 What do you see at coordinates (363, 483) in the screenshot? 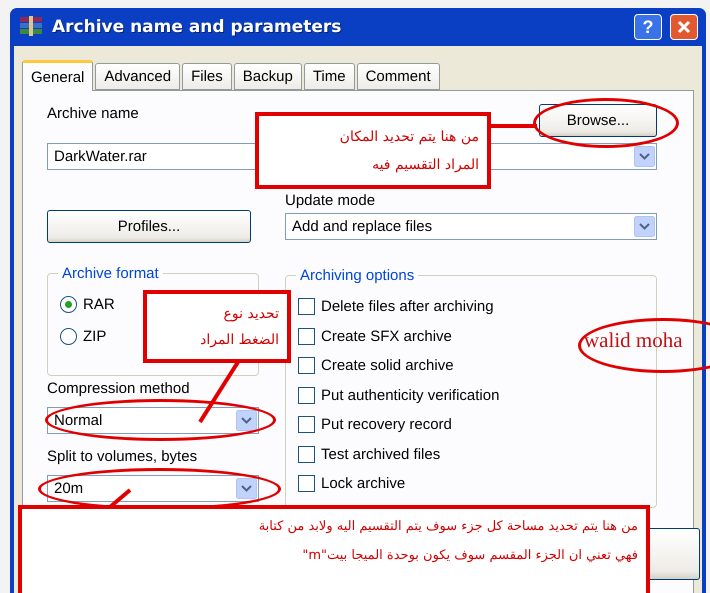
I see `checkbox-label: Lock archive` at bounding box center [363, 483].